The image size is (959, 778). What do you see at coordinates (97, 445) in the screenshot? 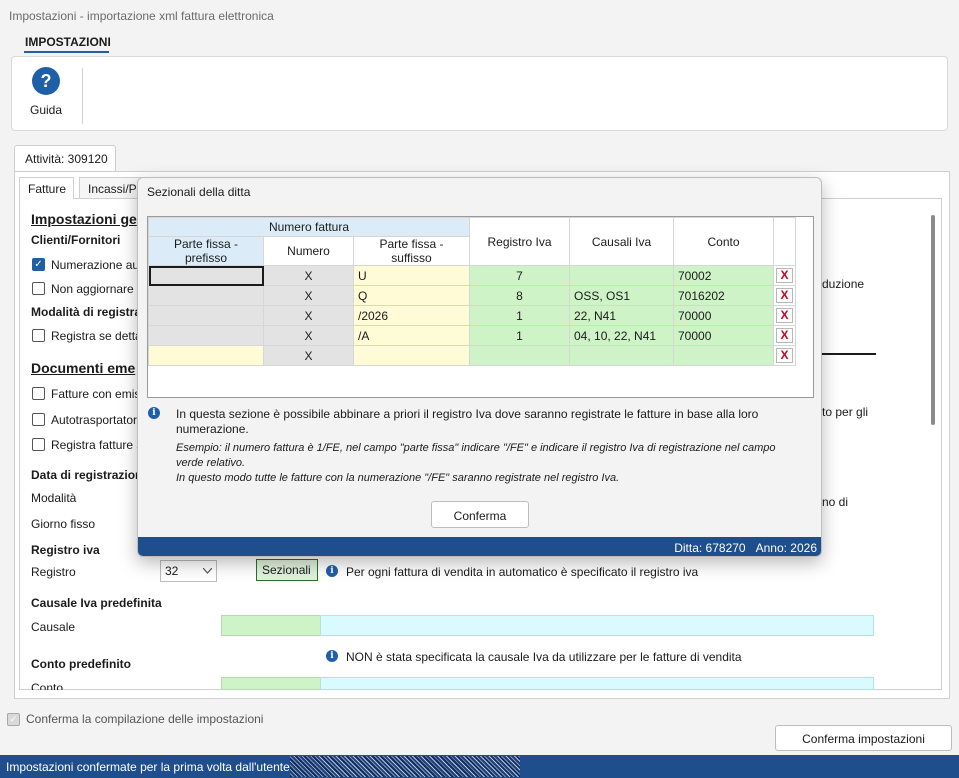
I see `registra-fatture-label: Registra fatture s` at bounding box center [97, 445].